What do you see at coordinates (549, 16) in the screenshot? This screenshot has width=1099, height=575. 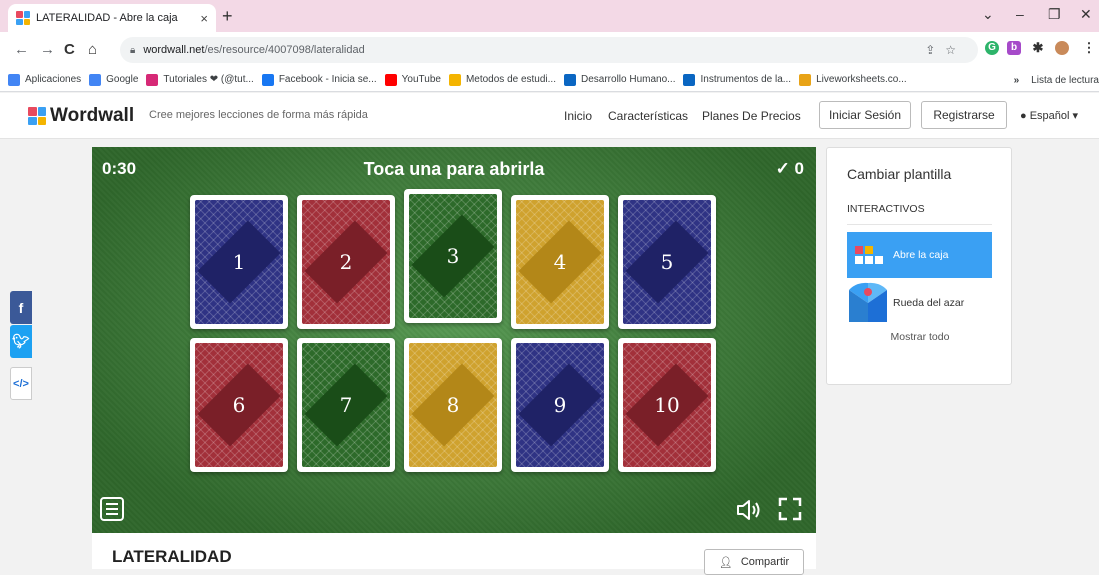 I see `browser-tab-strip: LATERALIDAD - Abre la caja × + ⌄ – ❐ ✕` at bounding box center [549, 16].